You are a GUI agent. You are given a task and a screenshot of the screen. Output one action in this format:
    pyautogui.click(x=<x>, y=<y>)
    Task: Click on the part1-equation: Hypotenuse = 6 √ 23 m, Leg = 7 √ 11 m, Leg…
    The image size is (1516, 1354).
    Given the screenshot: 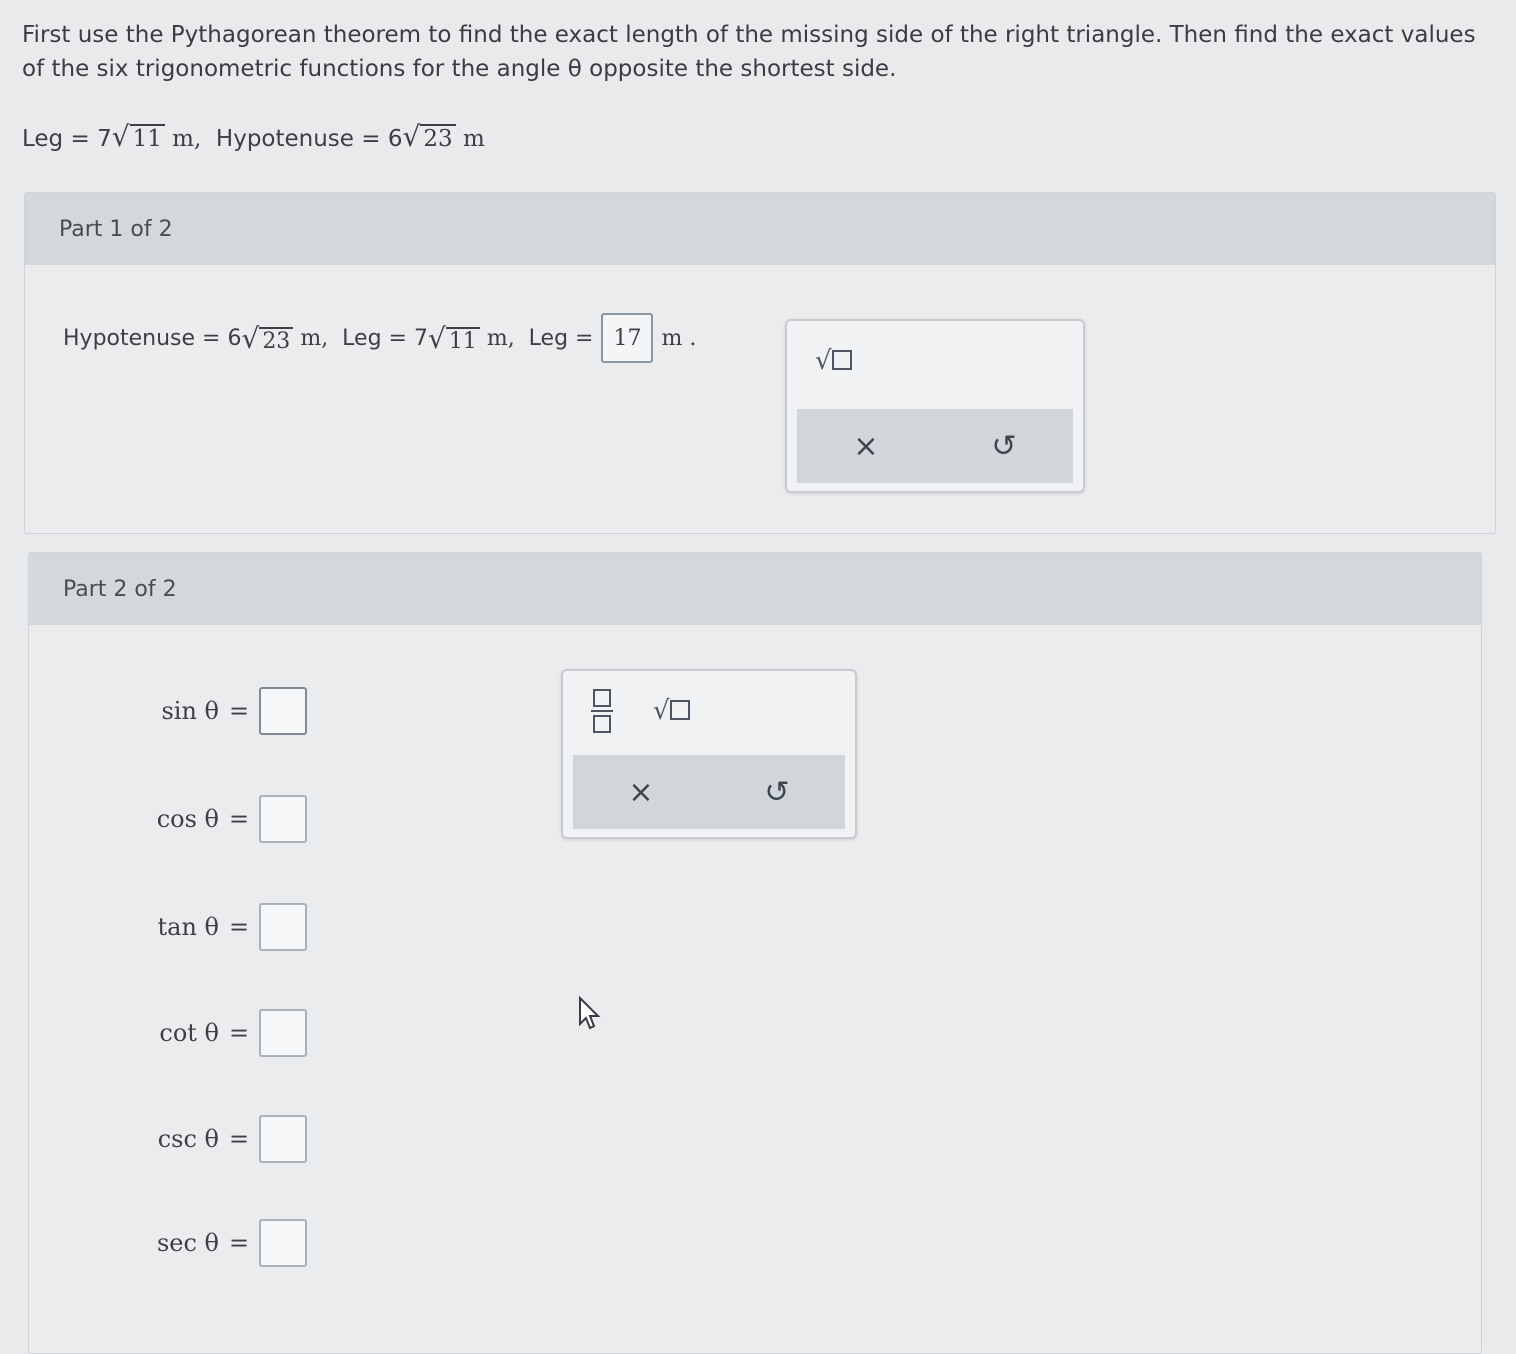 What is the action you would take?
    pyautogui.click(x=379, y=338)
    